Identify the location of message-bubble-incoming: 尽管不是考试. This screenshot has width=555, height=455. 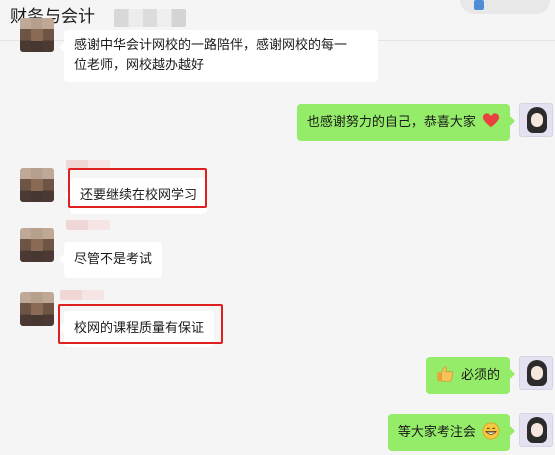
(110, 260).